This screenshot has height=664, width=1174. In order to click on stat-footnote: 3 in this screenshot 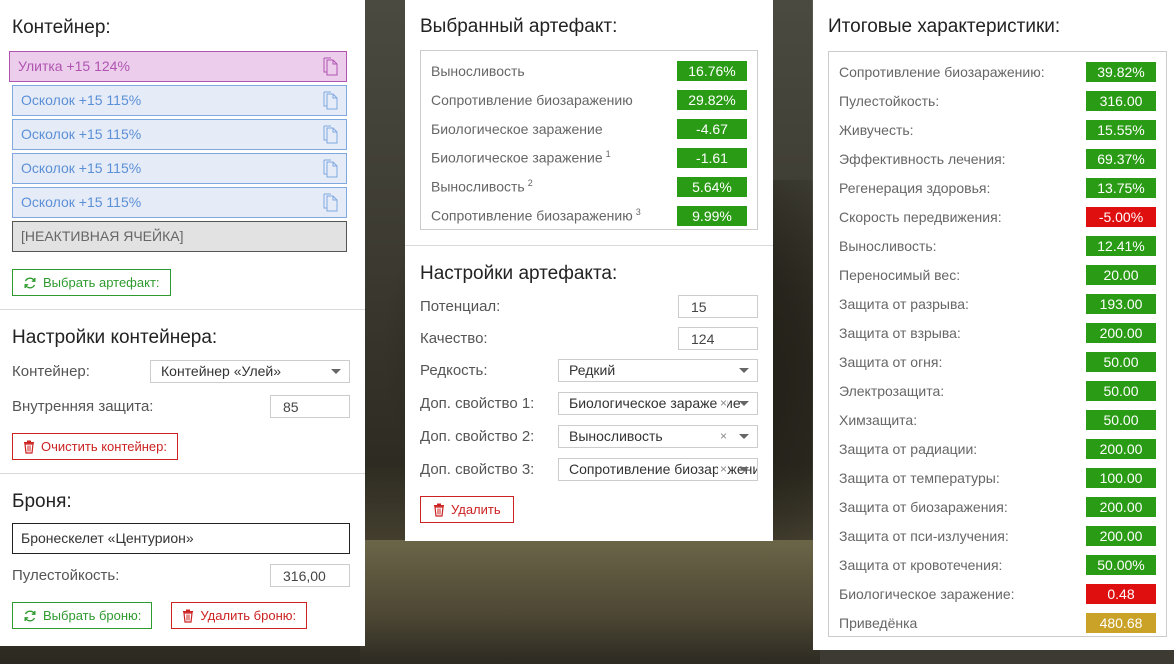, I will do `click(638, 212)`.